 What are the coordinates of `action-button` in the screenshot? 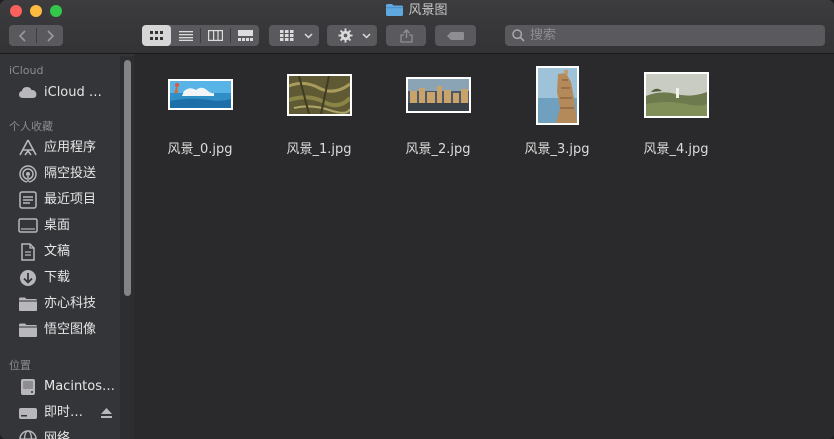 It's located at (352, 35).